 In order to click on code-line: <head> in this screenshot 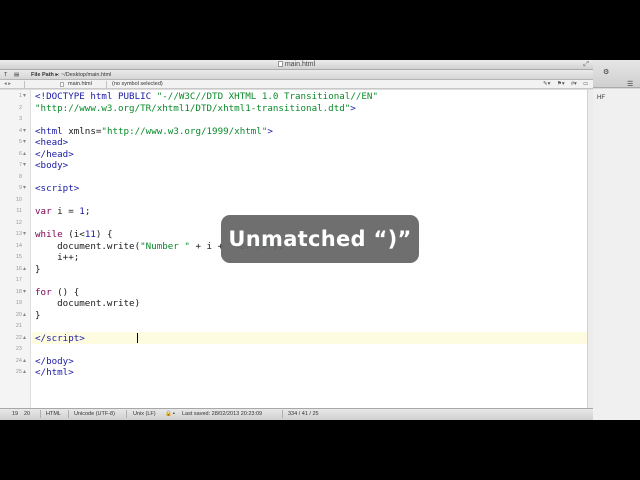, I will do `click(51, 143)`.